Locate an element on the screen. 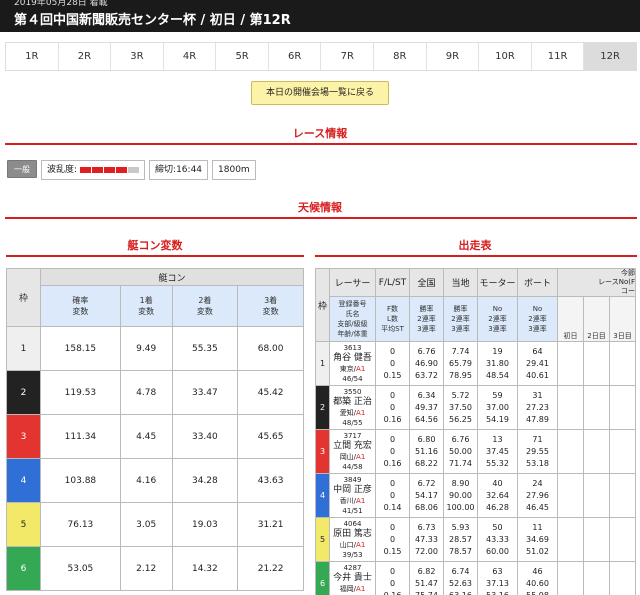 This screenshot has height=595, width=640. racer-reg-number: 3849 is located at coordinates (352, 480).